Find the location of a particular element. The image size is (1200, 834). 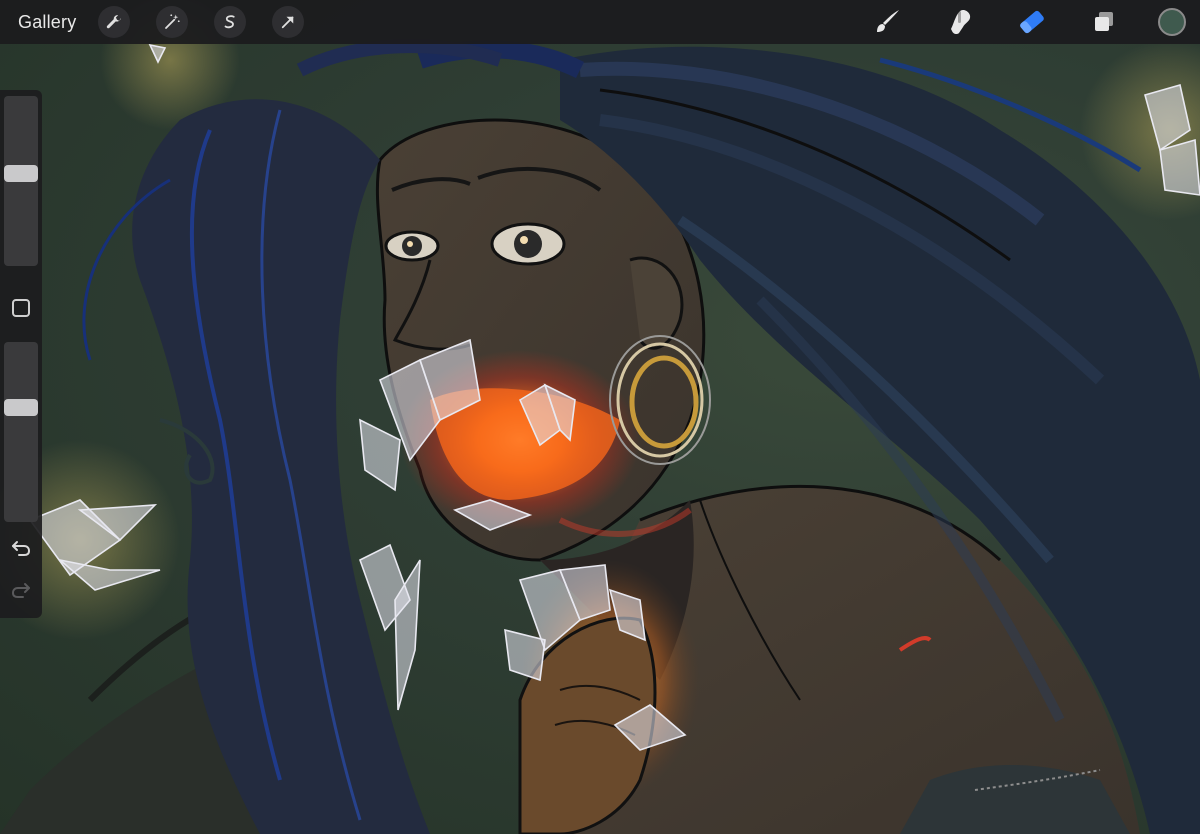

modify-button is located at coordinates (21, 308).